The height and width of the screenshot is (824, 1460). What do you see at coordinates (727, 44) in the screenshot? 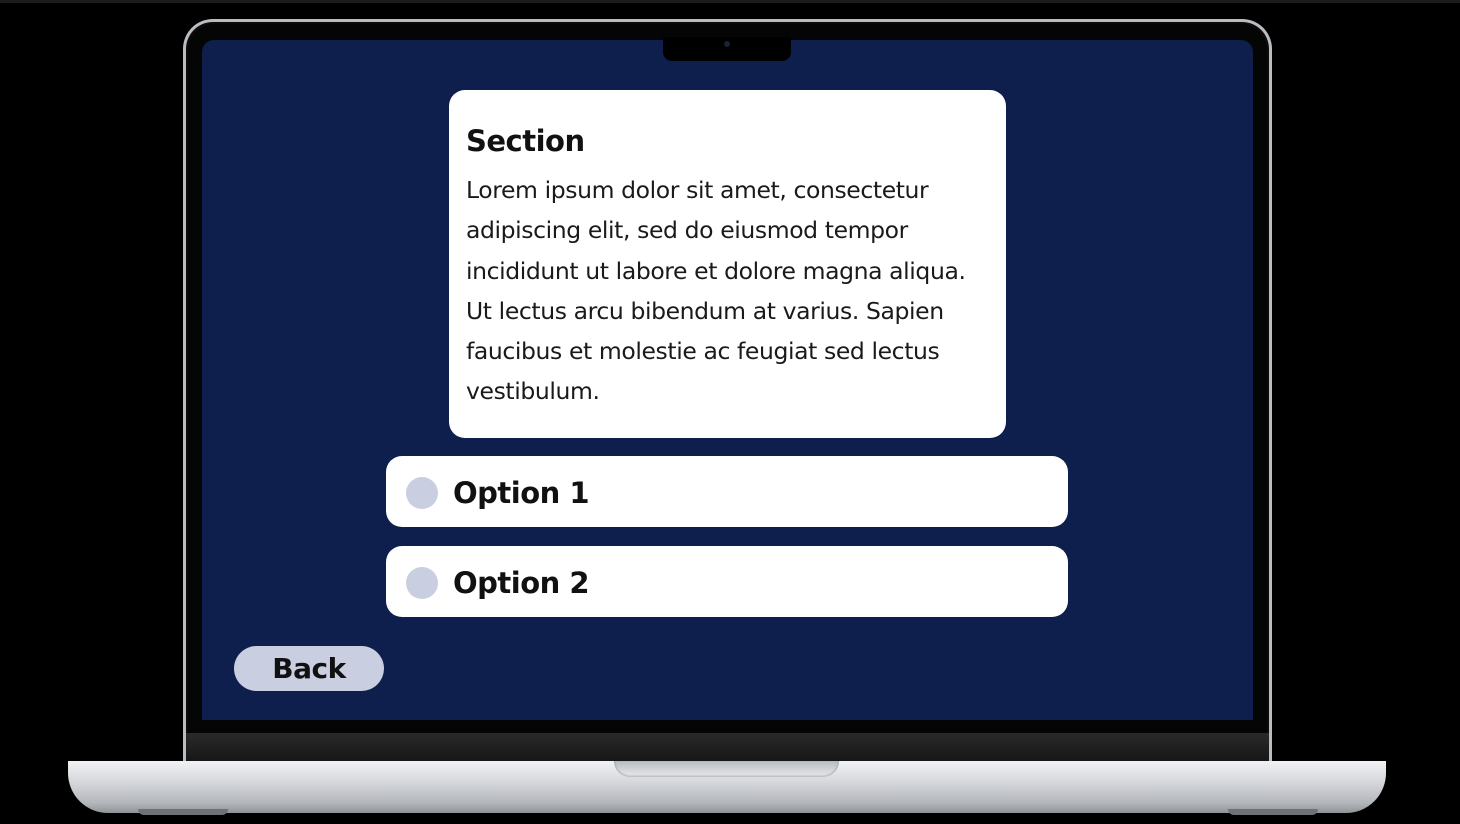
I see `camera-icon` at bounding box center [727, 44].